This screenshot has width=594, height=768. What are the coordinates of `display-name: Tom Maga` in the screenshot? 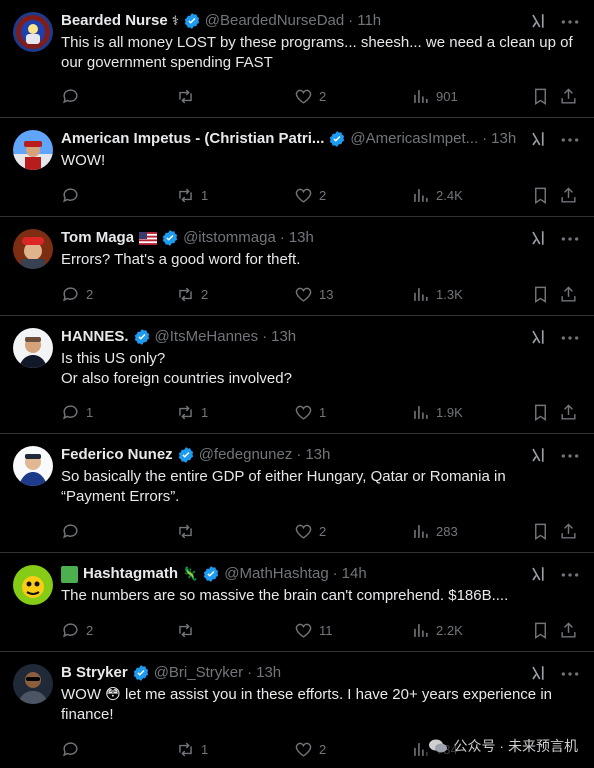 It's located at (97, 238).